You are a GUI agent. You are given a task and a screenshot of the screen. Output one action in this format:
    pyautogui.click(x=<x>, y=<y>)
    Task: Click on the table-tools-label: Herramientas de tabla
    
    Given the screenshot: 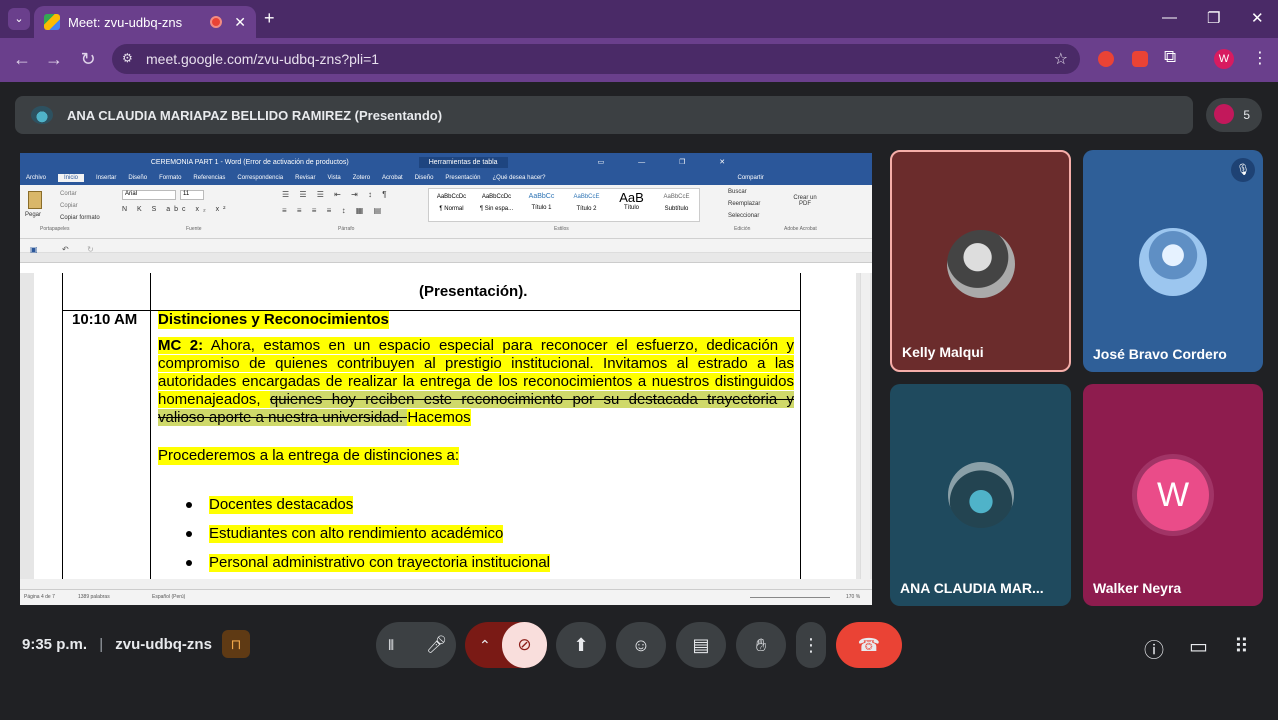 What is the action you would take?
    pyautogui.click(x=463, y=162)
    